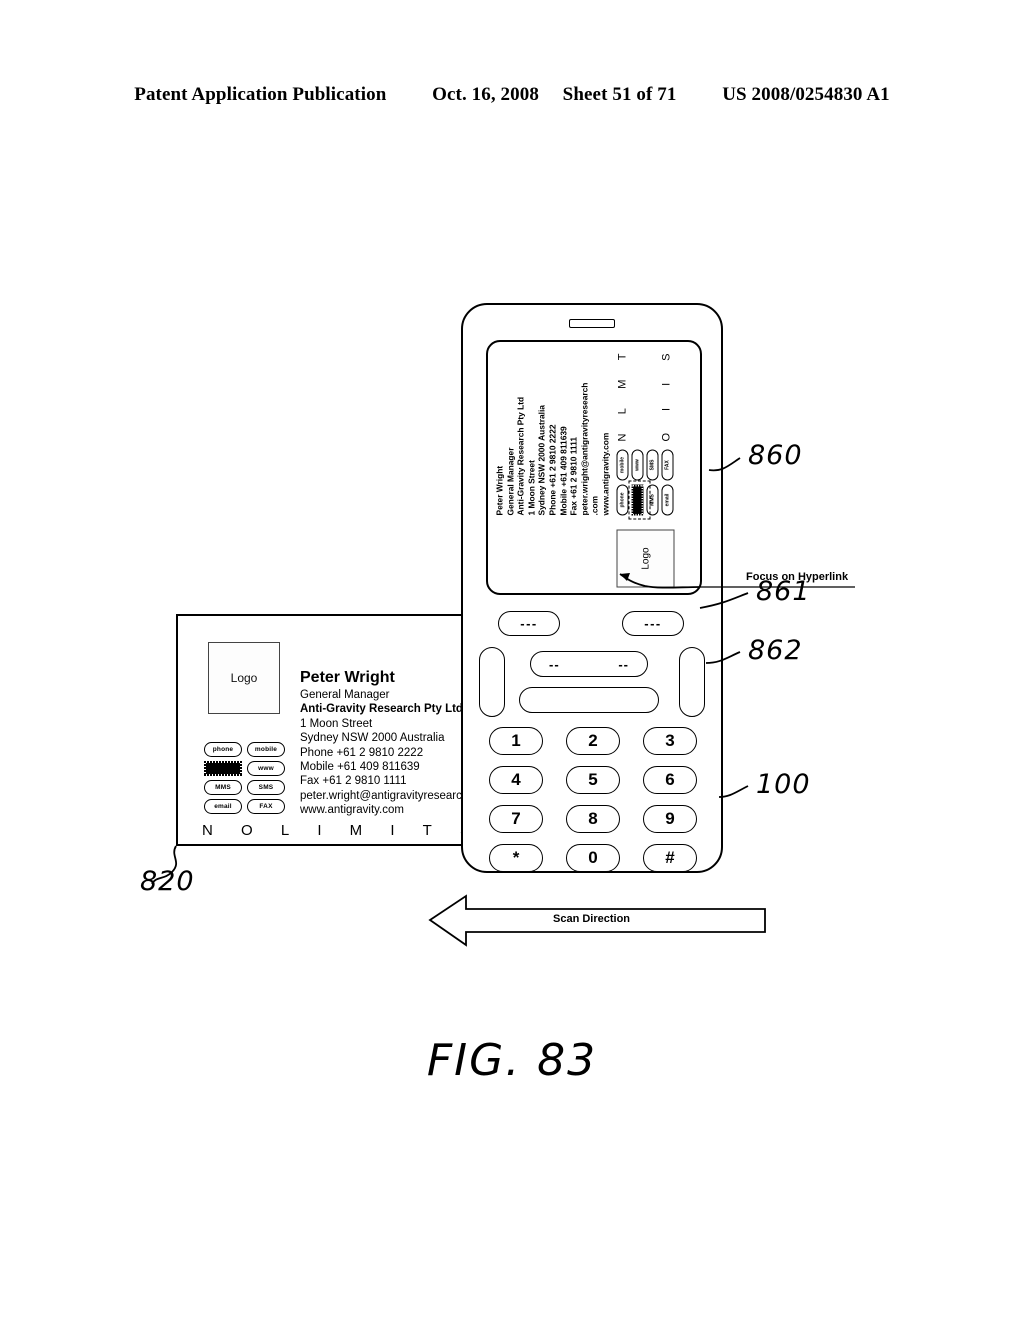 The height and width of the screenshot is (1320, 1024). I want to click on card-button-mobile: mobile, so click(266, 749).